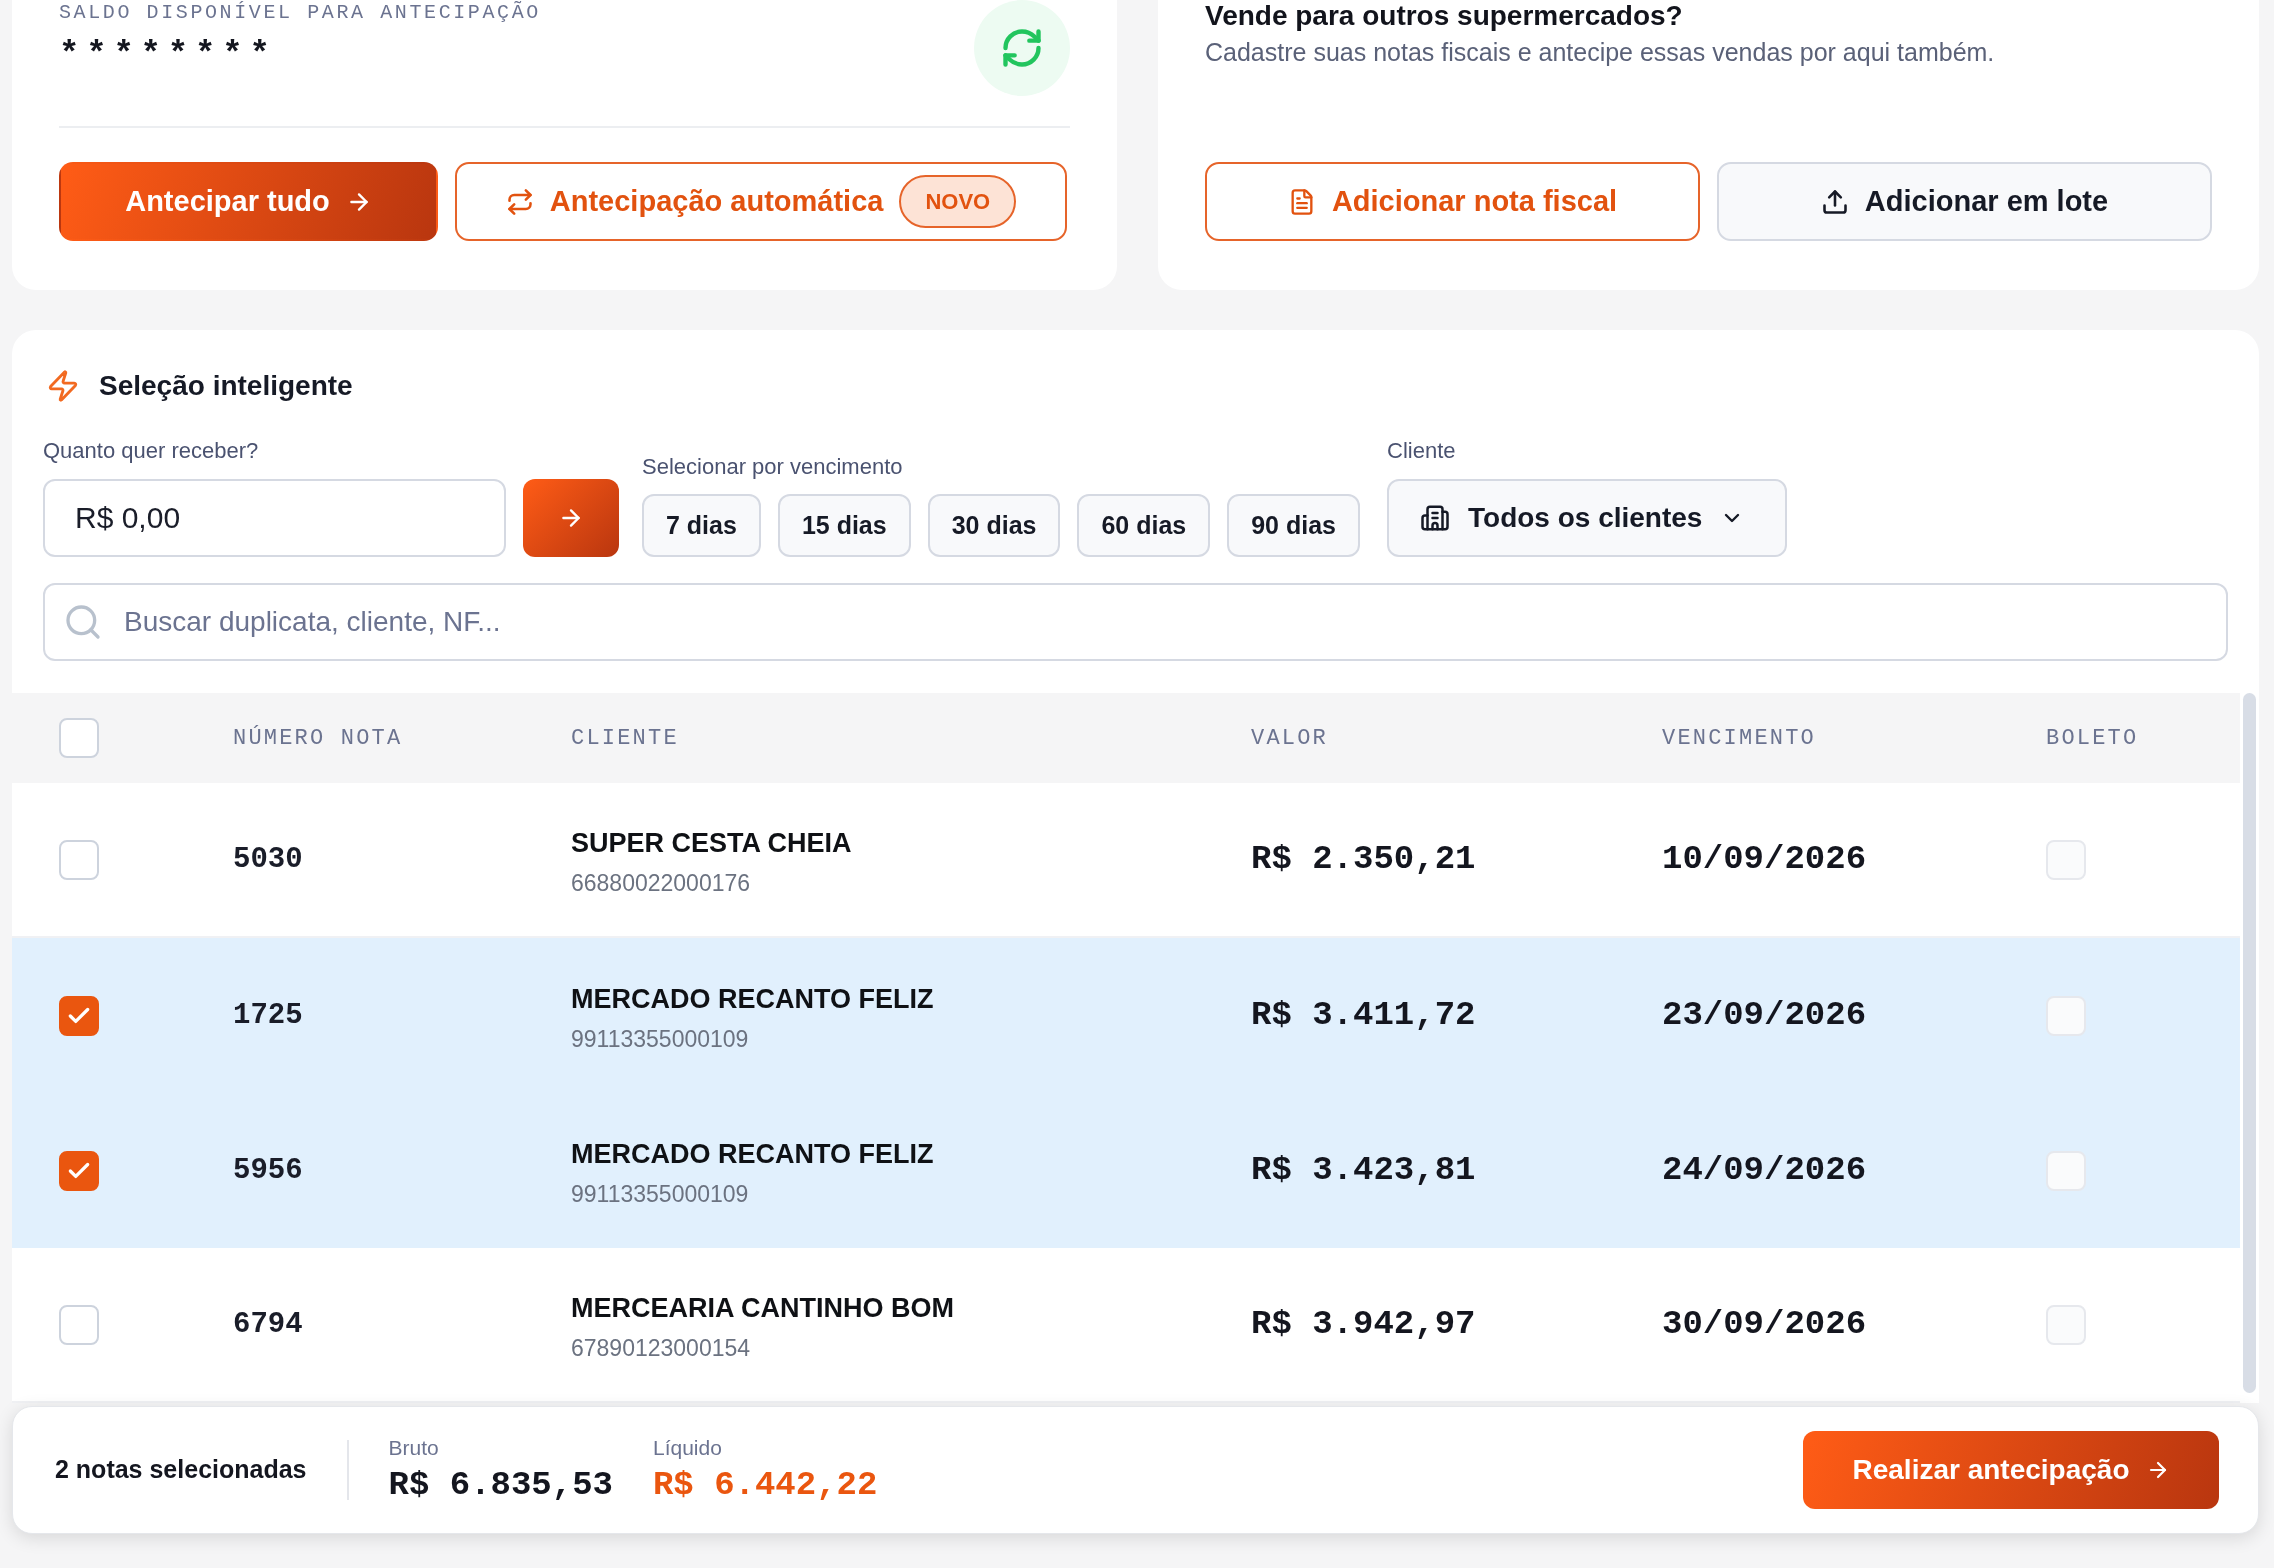  I want to click on scrollbar, so click(2249, 1043).